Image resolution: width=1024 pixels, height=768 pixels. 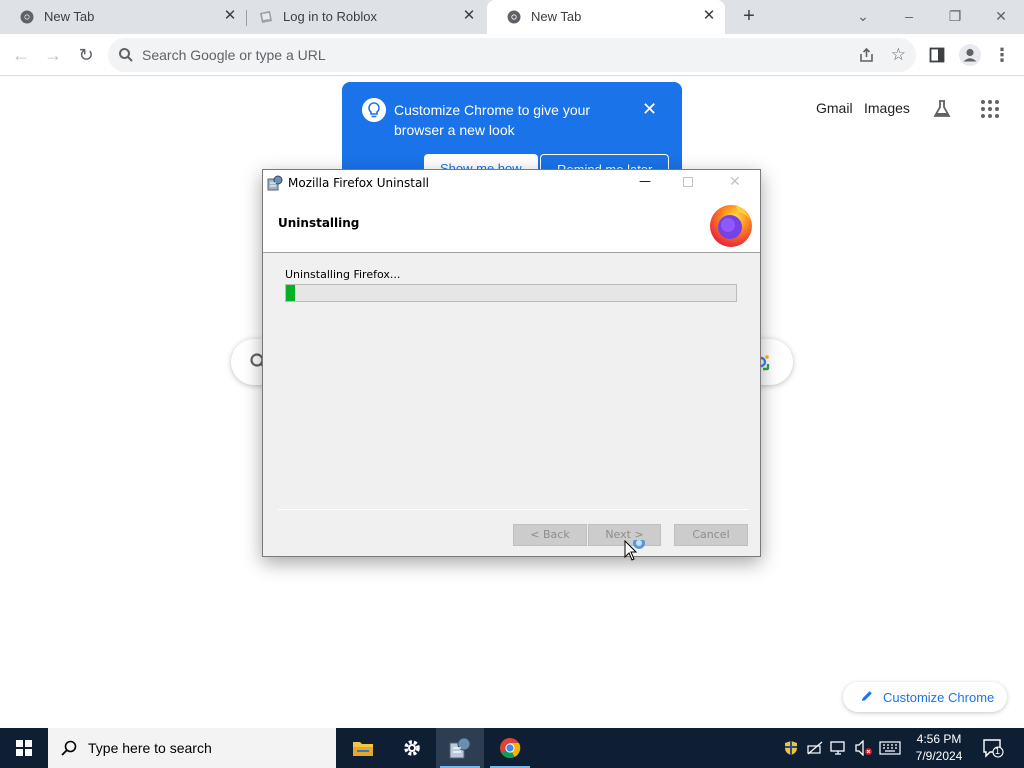 What do you see at coordinates (86, 55) in the screenshot?
I see `reload-icon: ↻` at bounding box center [86, 55].